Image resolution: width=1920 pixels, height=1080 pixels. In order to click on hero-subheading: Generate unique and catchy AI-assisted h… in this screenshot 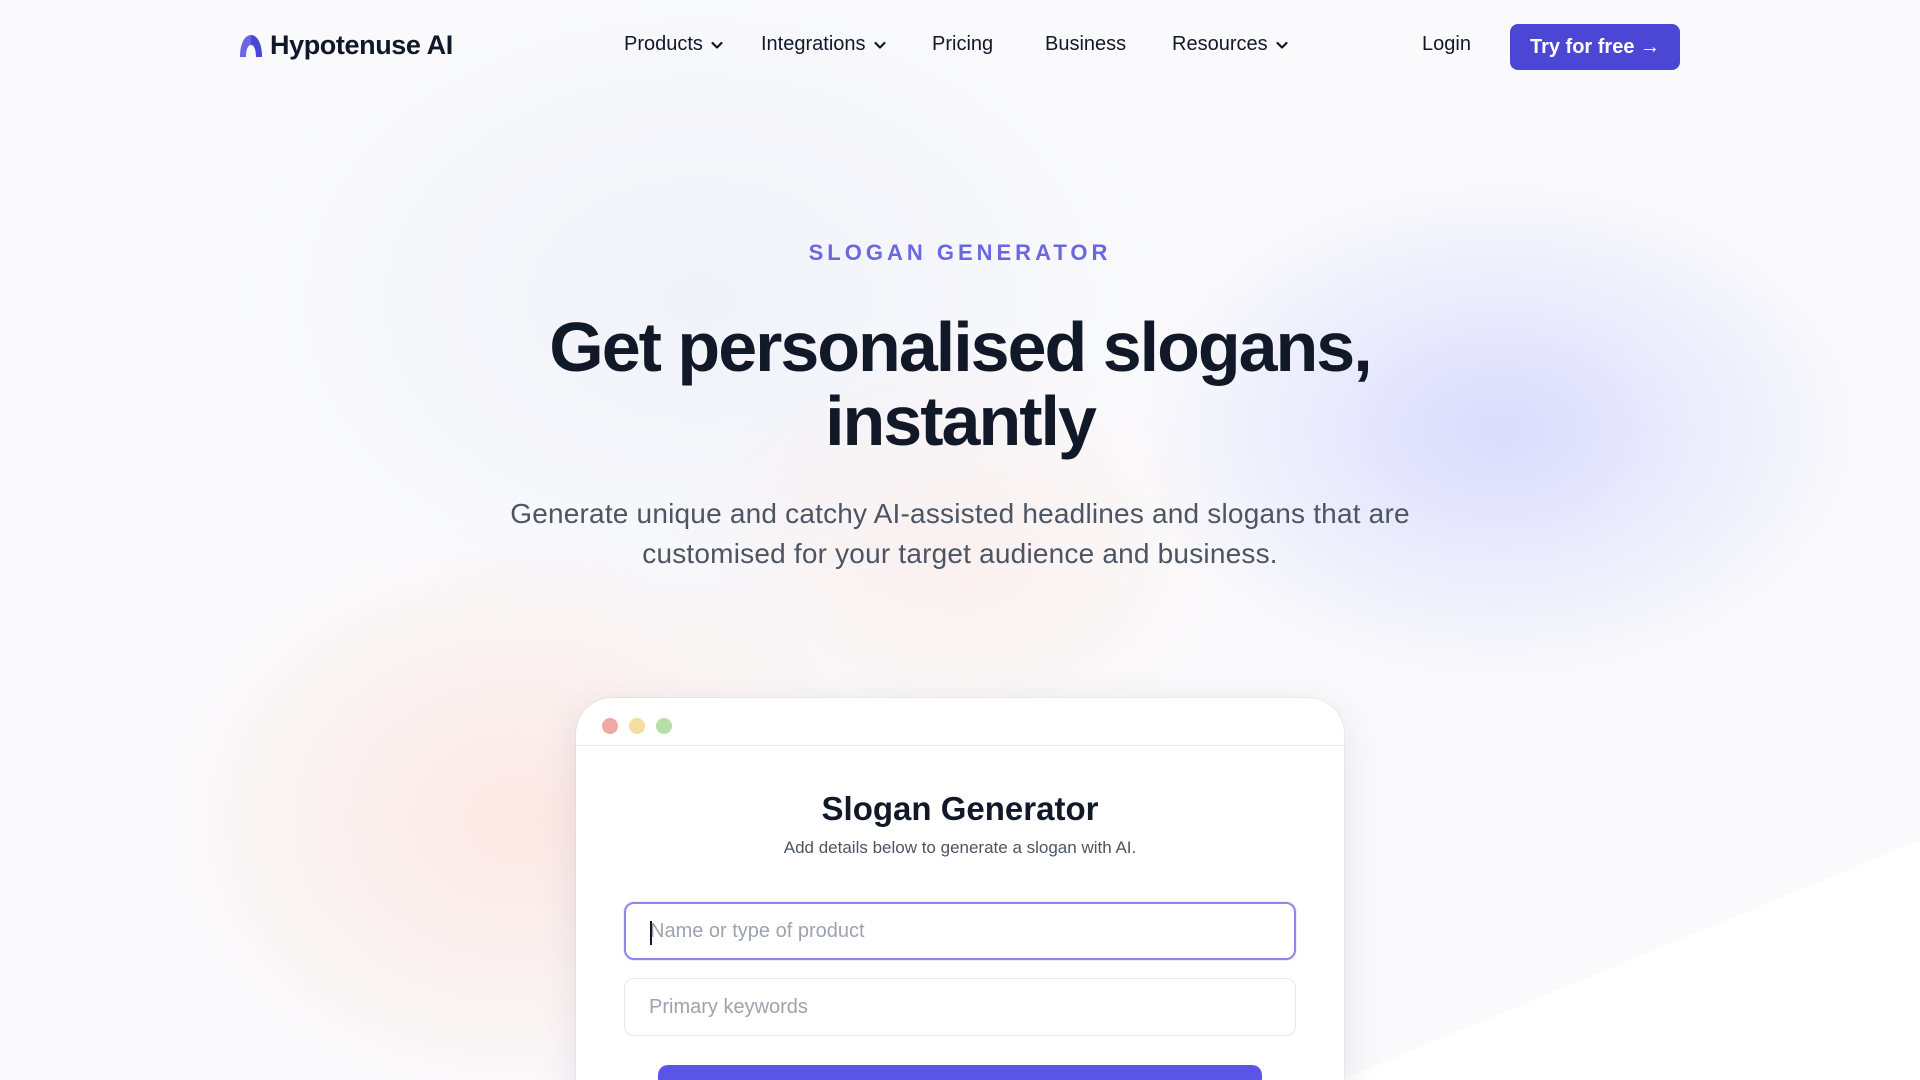, I will do `click(960, 533)`.